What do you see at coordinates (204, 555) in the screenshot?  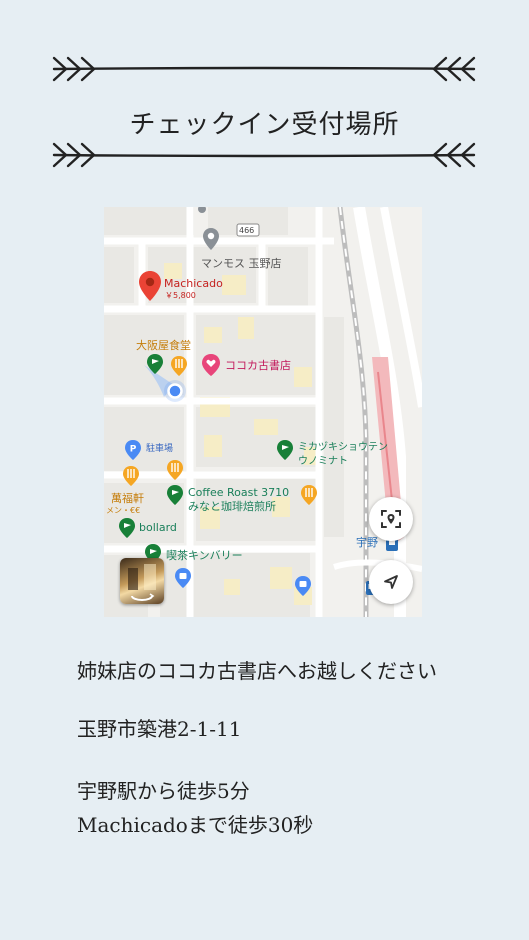 I see `poi-label-kissa: 喫茶キンバリー` at bounding box center [204, 555].